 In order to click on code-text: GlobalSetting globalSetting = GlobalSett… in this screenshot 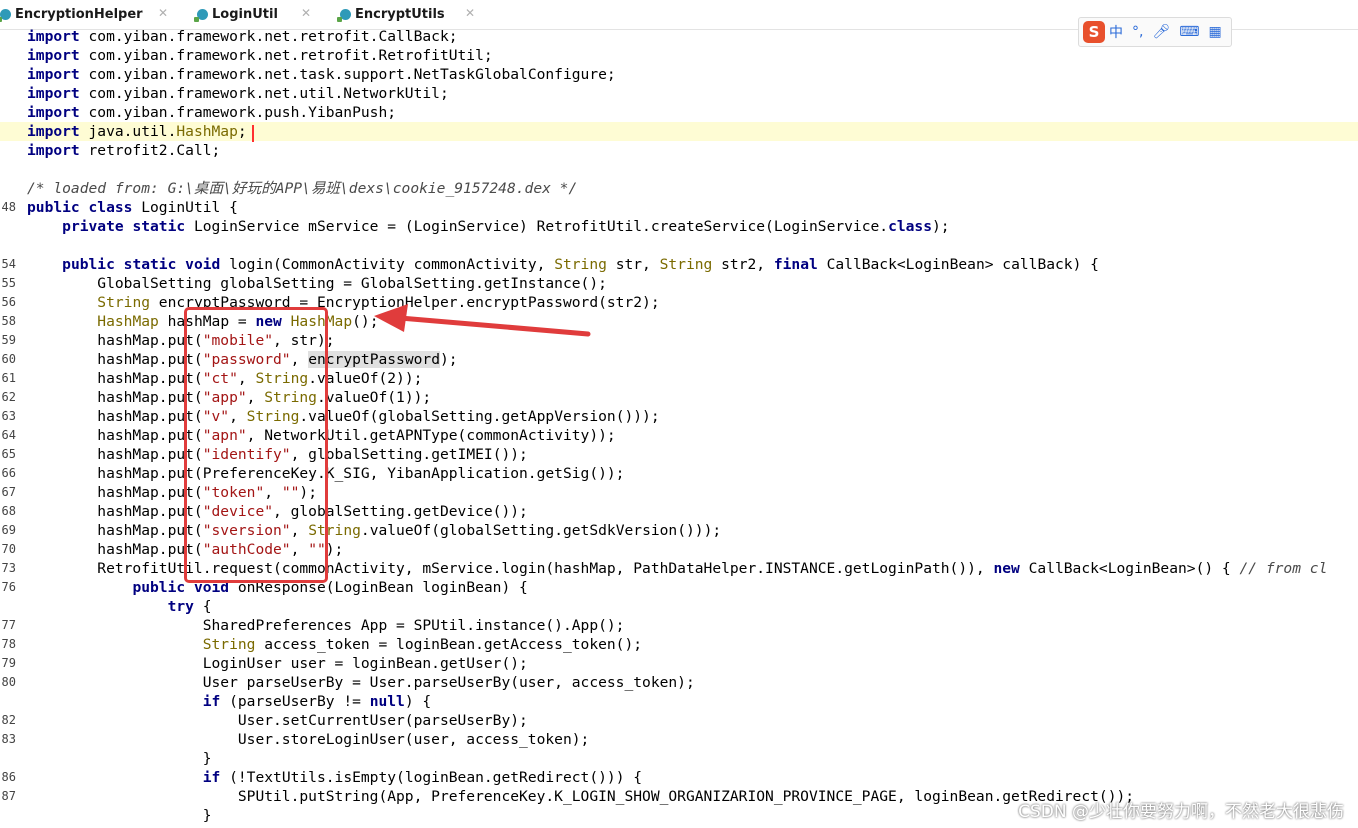, I will do `click(317, 283)`.